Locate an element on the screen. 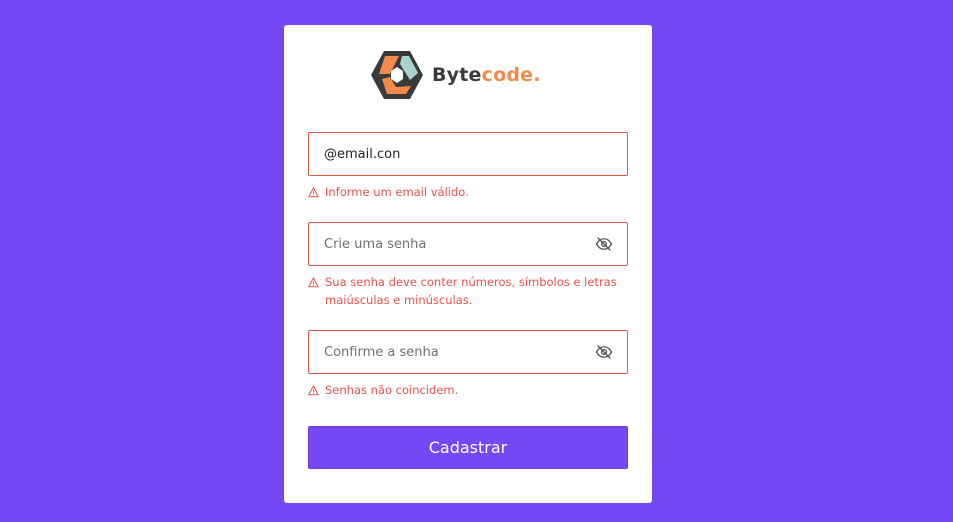  confirm-password-error: Senhas não coincidem. is located at coordinates (471, 390).